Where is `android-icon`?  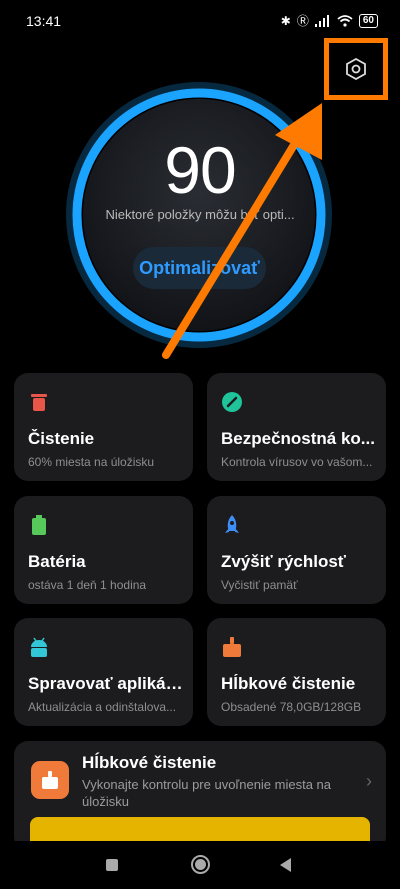 android-icon is located at coordinates (39, 647).